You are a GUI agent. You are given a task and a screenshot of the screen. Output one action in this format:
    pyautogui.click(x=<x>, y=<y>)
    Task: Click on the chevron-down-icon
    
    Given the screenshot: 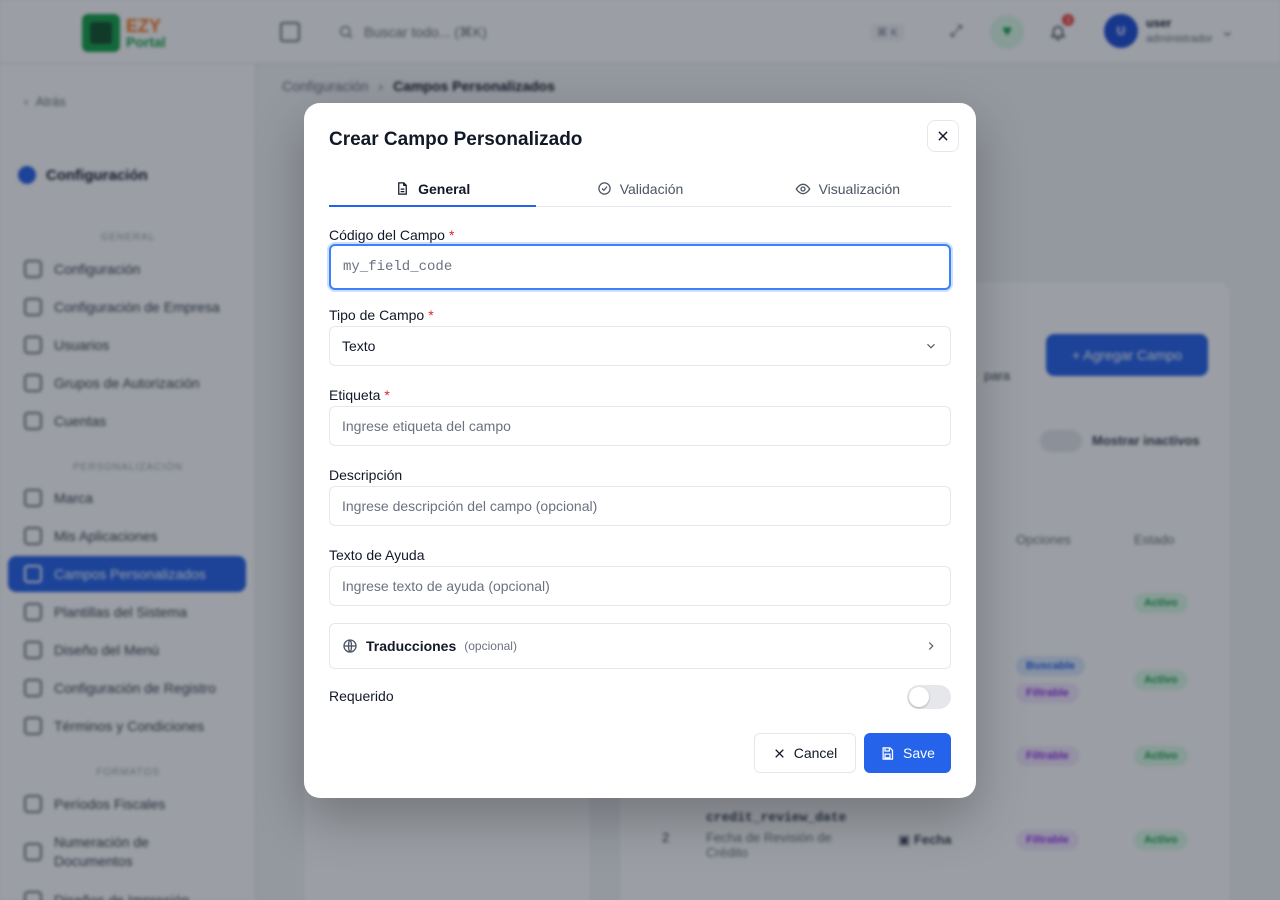 What is the action you would take?
    pyautogui.click(x=931, y=346)
    